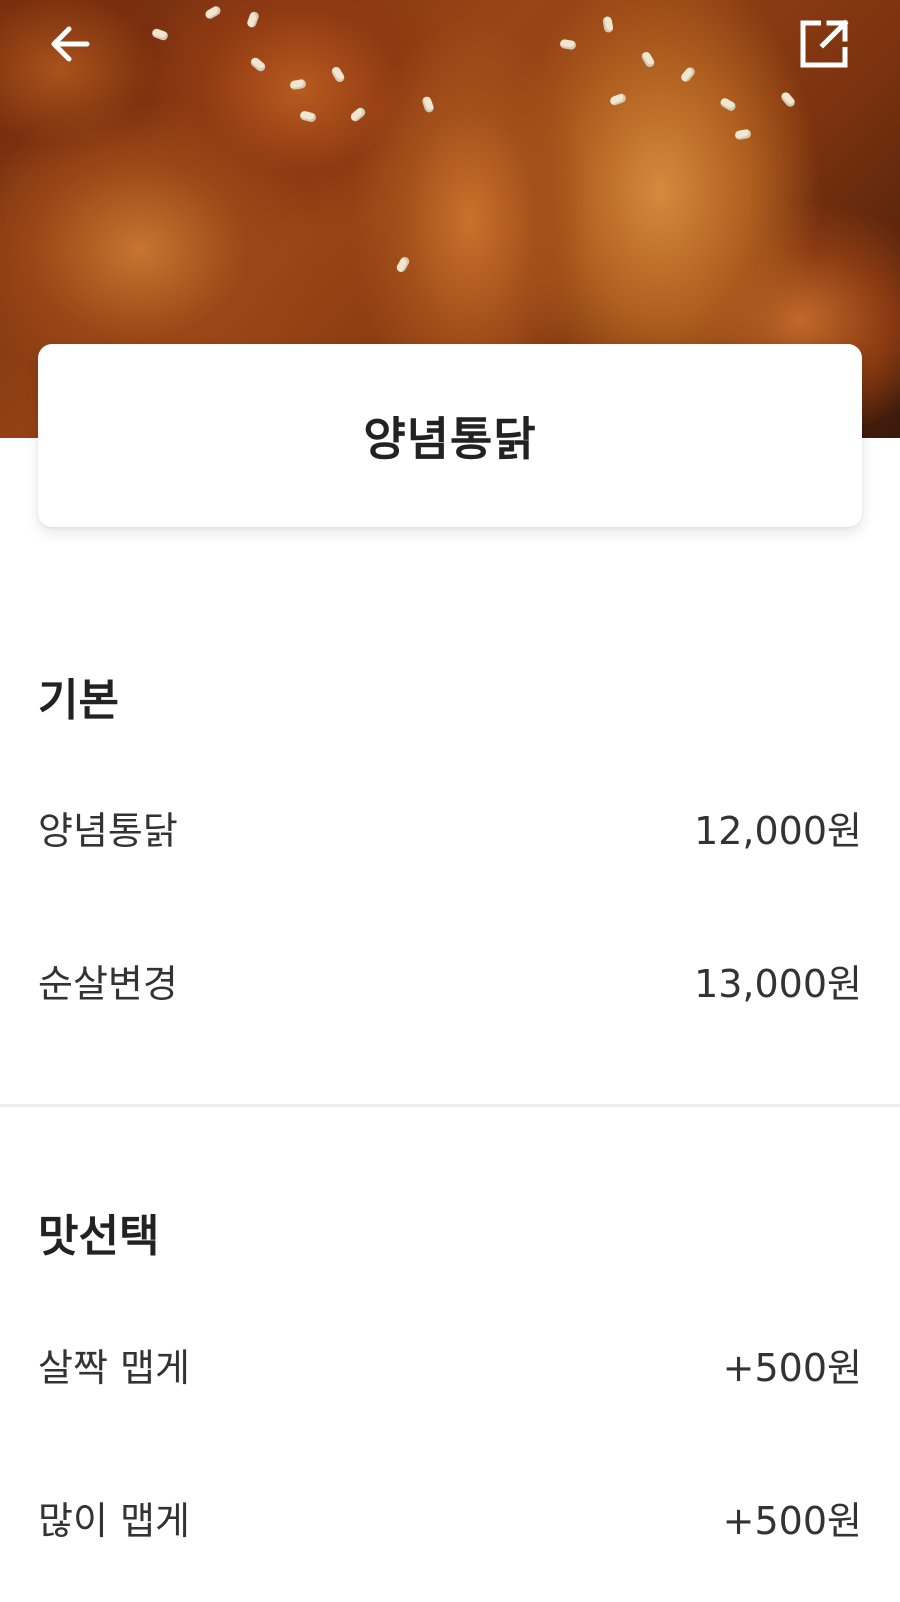 The width and height of the screenshot is (900, 1602). I want to click on arrow-left-icon, so click(70, 44).